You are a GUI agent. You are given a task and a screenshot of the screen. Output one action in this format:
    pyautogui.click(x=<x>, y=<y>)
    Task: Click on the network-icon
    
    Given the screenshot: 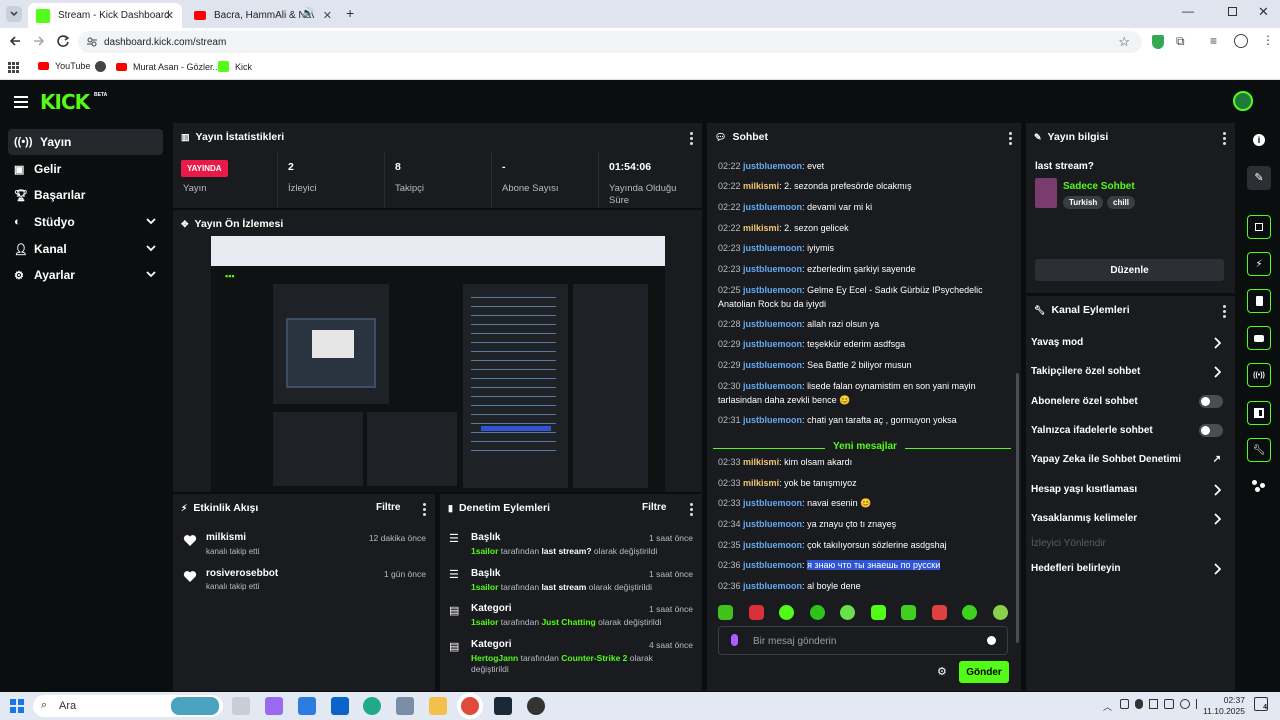 What is the action you would take?
    pyautogui.click(x=1169, y=704)
    